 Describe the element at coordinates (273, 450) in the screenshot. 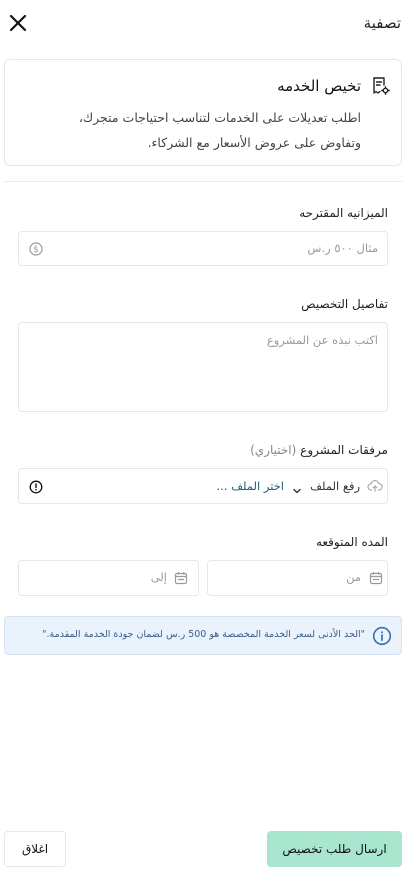

I see `optional-label: (اختياري)` at that location.